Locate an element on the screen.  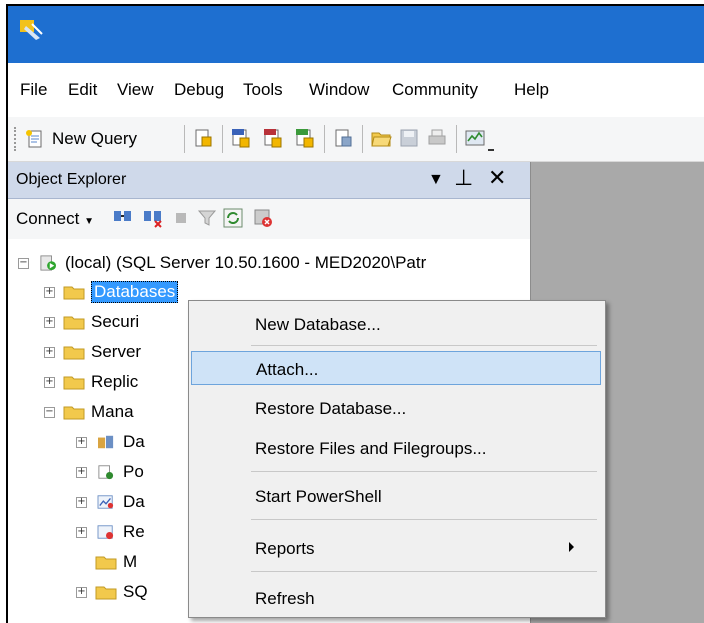
management-label: Mana is located at coordinates (112, 411).